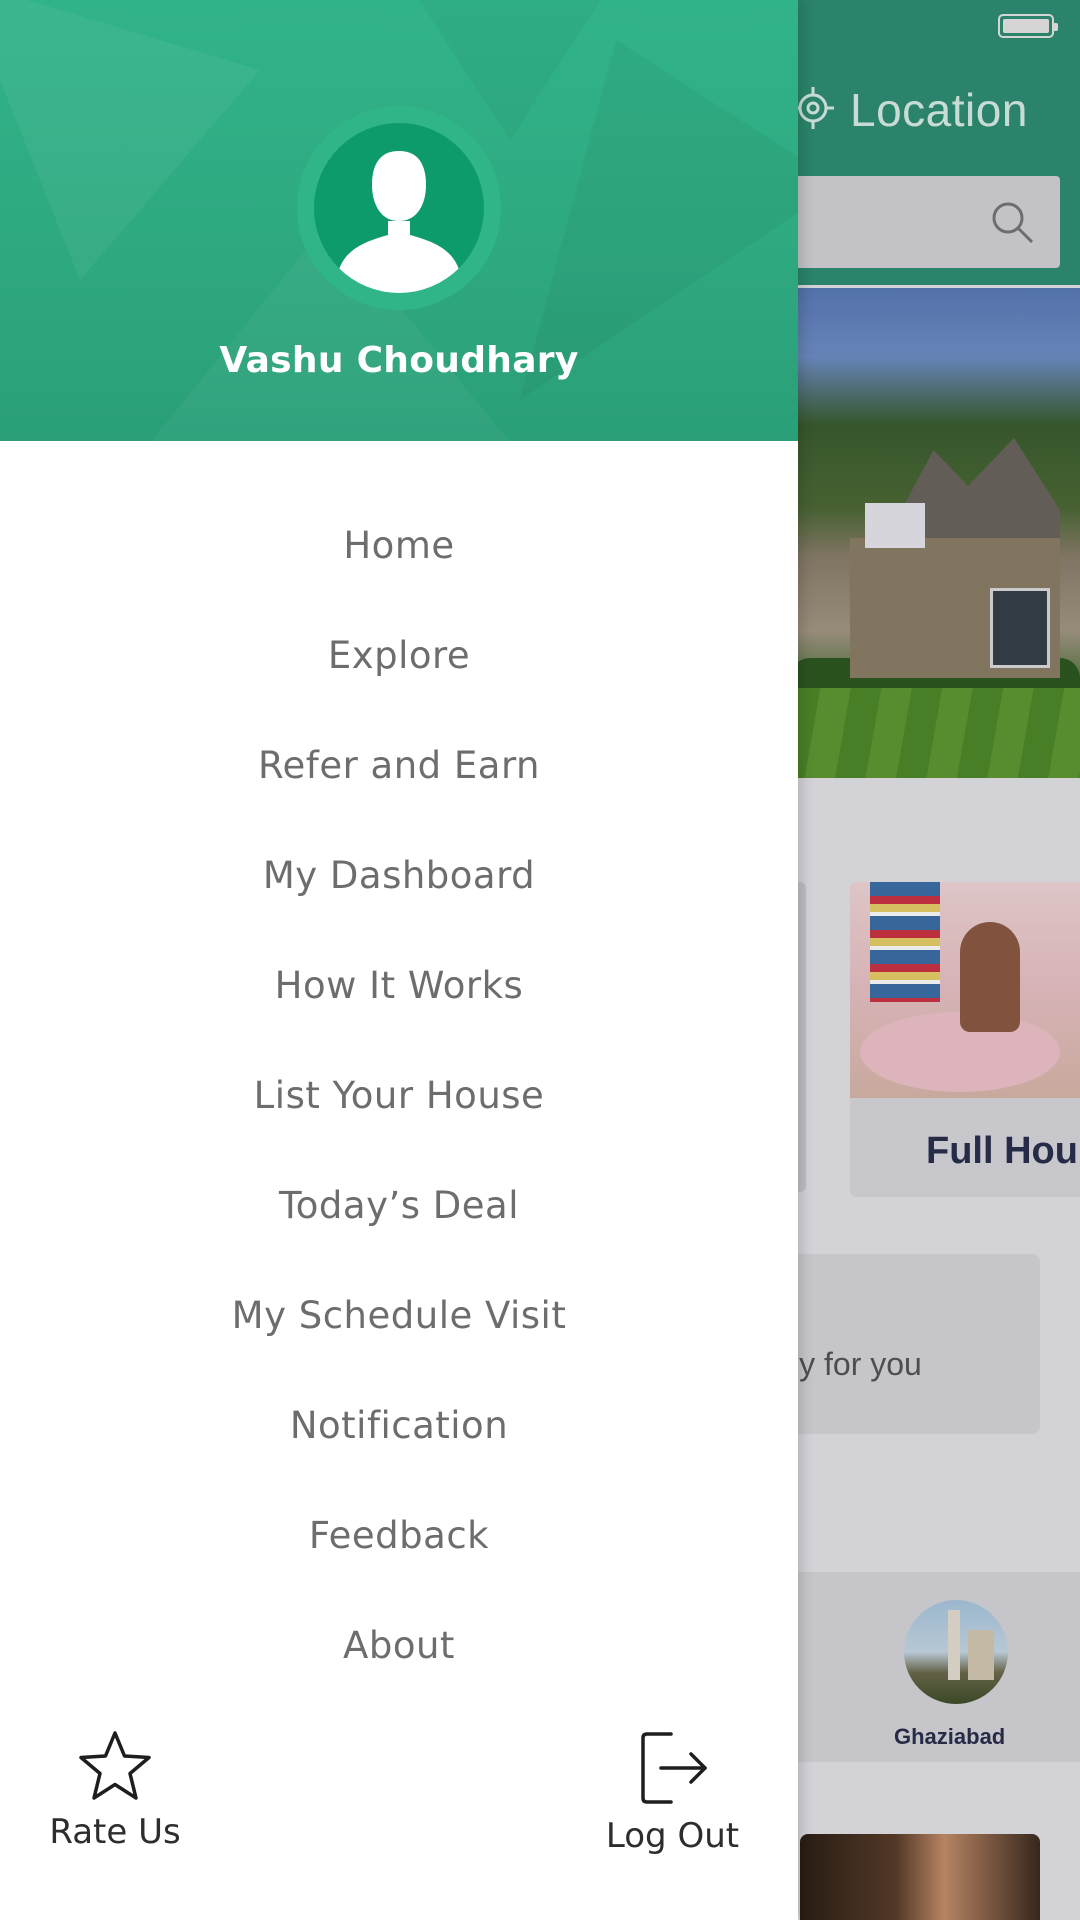  Describe the element at coordinates (673, 1771) in the screenshot. I see `logout-icon` at that location.